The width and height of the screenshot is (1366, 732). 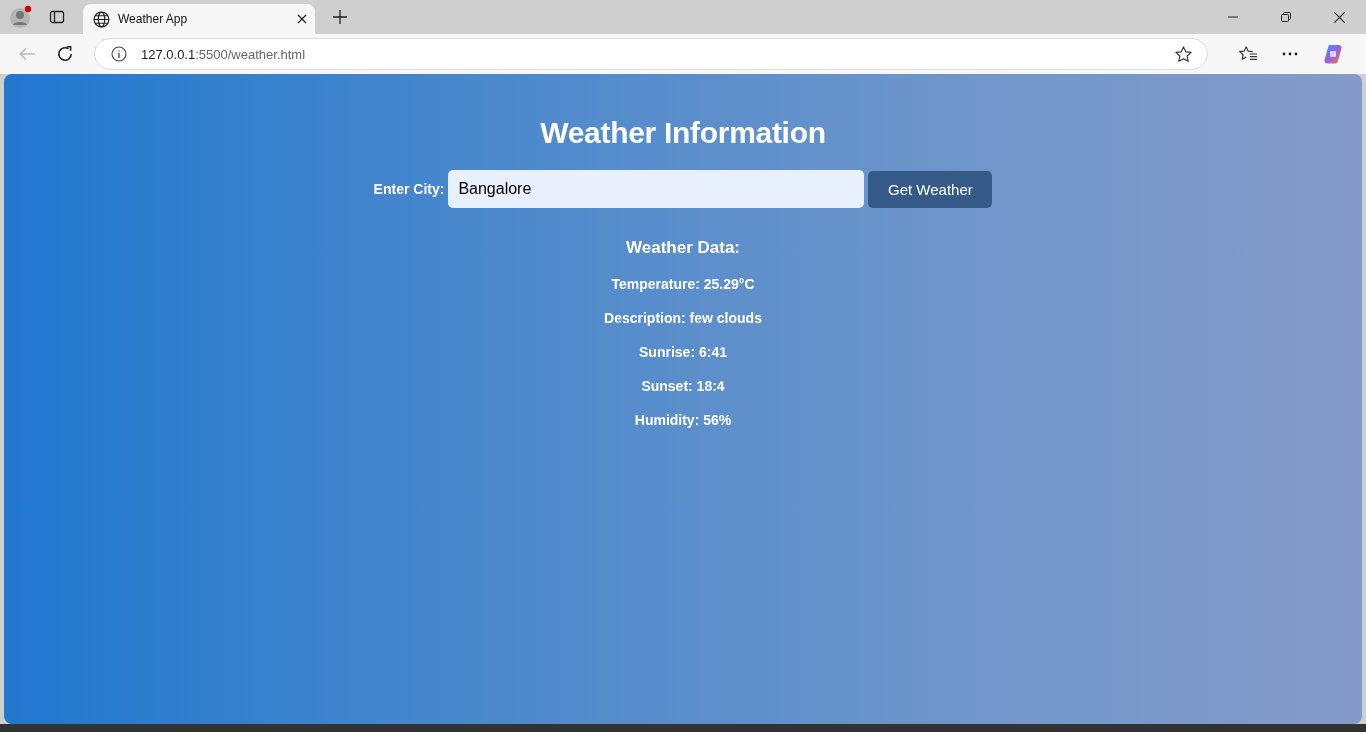 What do you see at coordinates (223, 54) in the screenshot?
I see `url-text: 127.0.0.1:5500/weather.html` at bounding box center [223, 54].